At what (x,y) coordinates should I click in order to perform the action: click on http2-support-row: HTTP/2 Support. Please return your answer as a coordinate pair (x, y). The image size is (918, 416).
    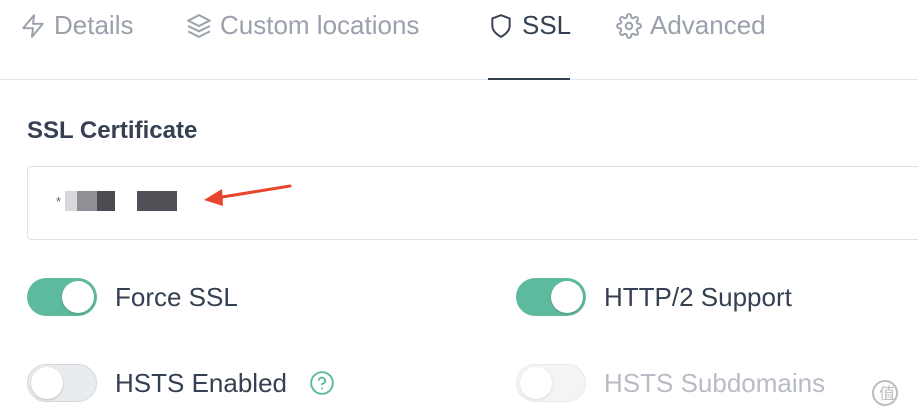
    Looking at the image, I should click on (654, 297).